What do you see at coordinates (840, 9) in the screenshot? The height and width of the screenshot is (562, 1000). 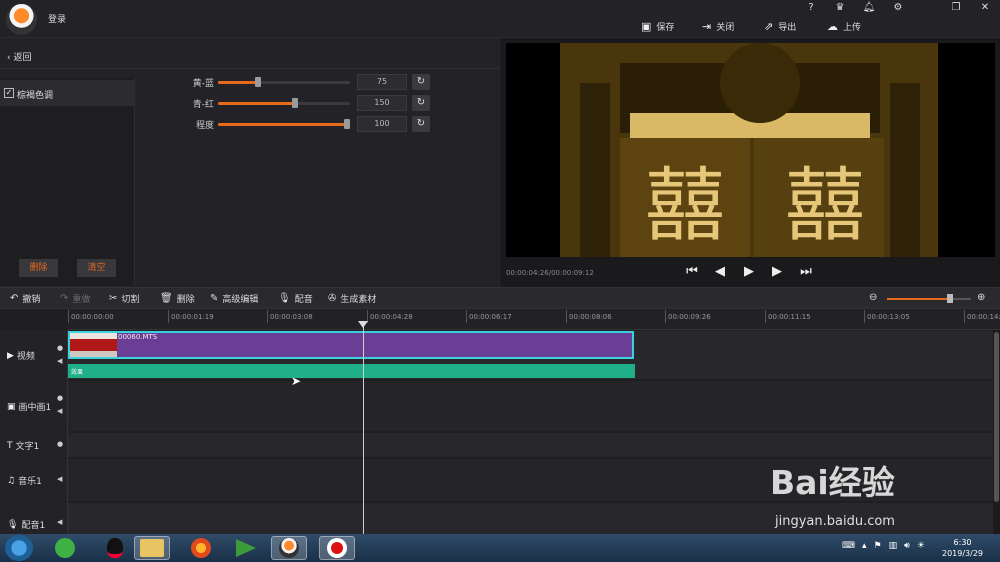 I see `vip-crown-icon: ♛` at bounding box center [840, 9].